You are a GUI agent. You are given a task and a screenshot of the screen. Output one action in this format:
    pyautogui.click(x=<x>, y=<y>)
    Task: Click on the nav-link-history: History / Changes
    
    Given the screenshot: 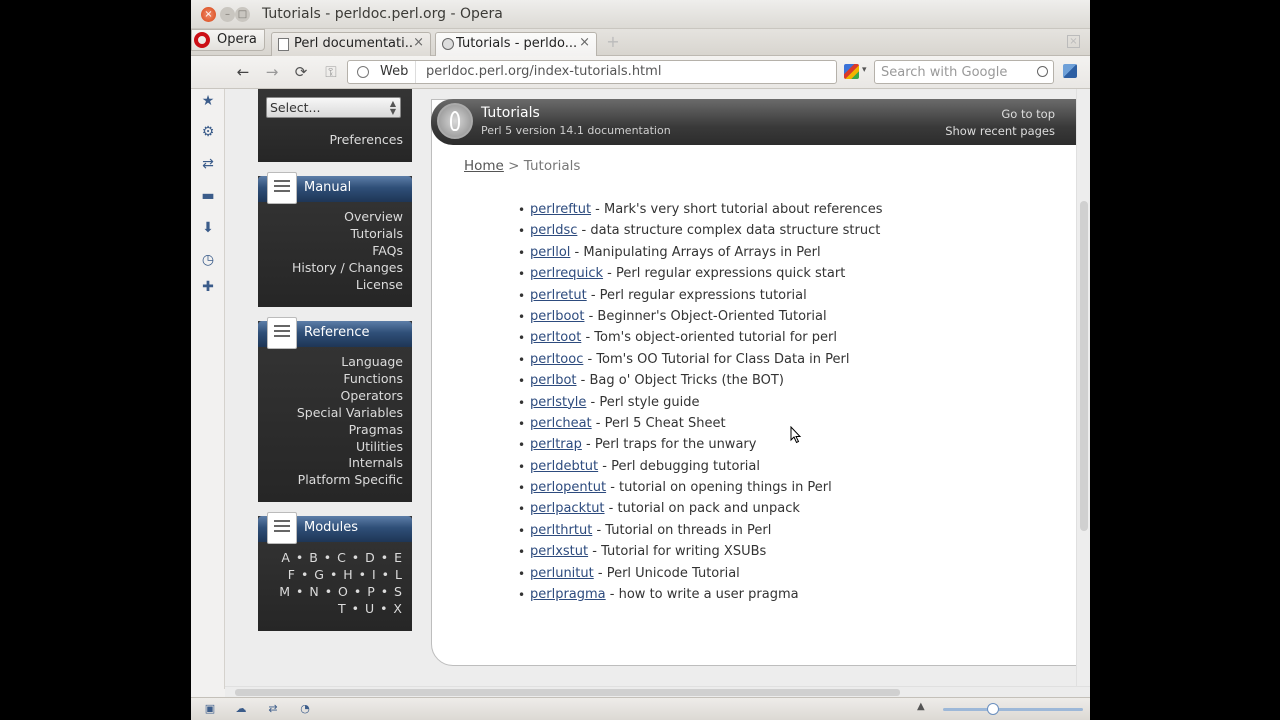 What is the action you would take?
    pyautogui.click(x=347, y=268)
    